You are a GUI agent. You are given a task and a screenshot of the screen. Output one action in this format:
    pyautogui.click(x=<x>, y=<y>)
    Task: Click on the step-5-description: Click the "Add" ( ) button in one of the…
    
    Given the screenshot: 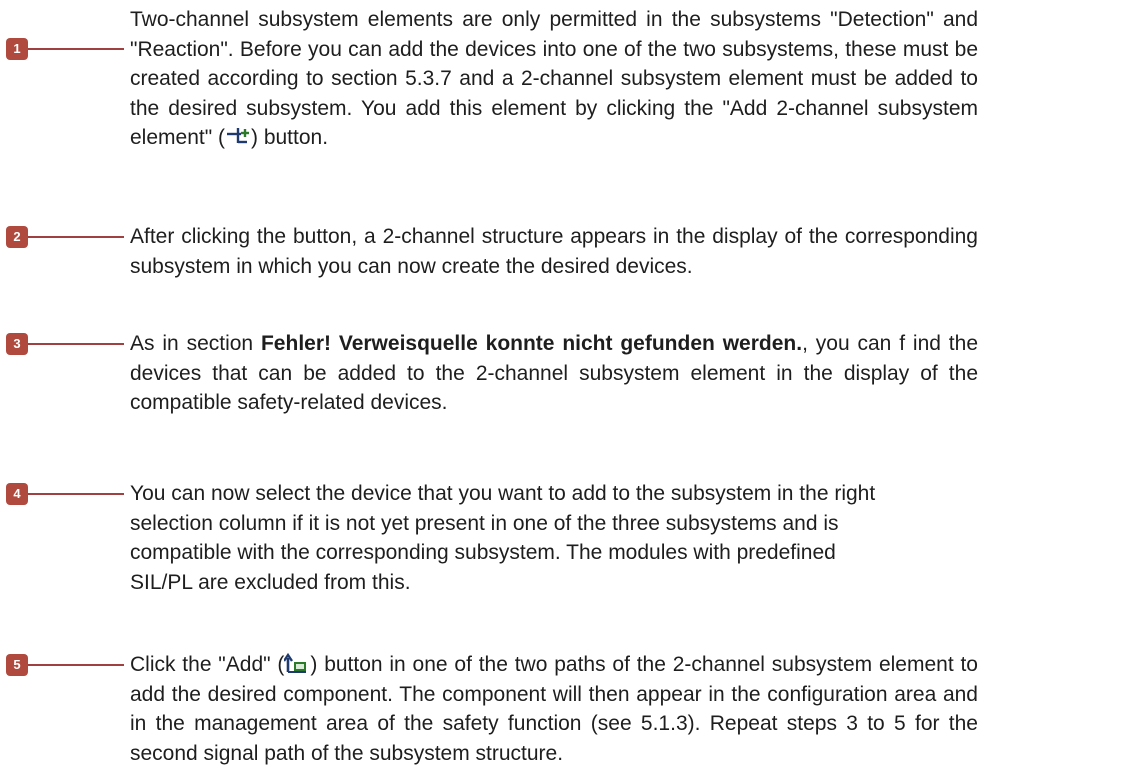 What is the action you would take?
    pyautogui.click(x=554, y=709)
    